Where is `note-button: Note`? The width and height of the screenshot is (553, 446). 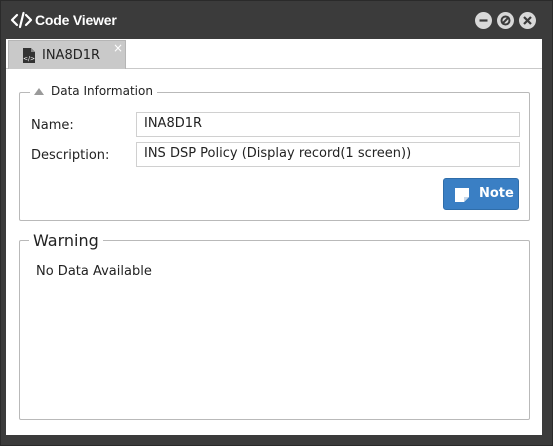
note-button: Note is located at coordinates (481, 194).